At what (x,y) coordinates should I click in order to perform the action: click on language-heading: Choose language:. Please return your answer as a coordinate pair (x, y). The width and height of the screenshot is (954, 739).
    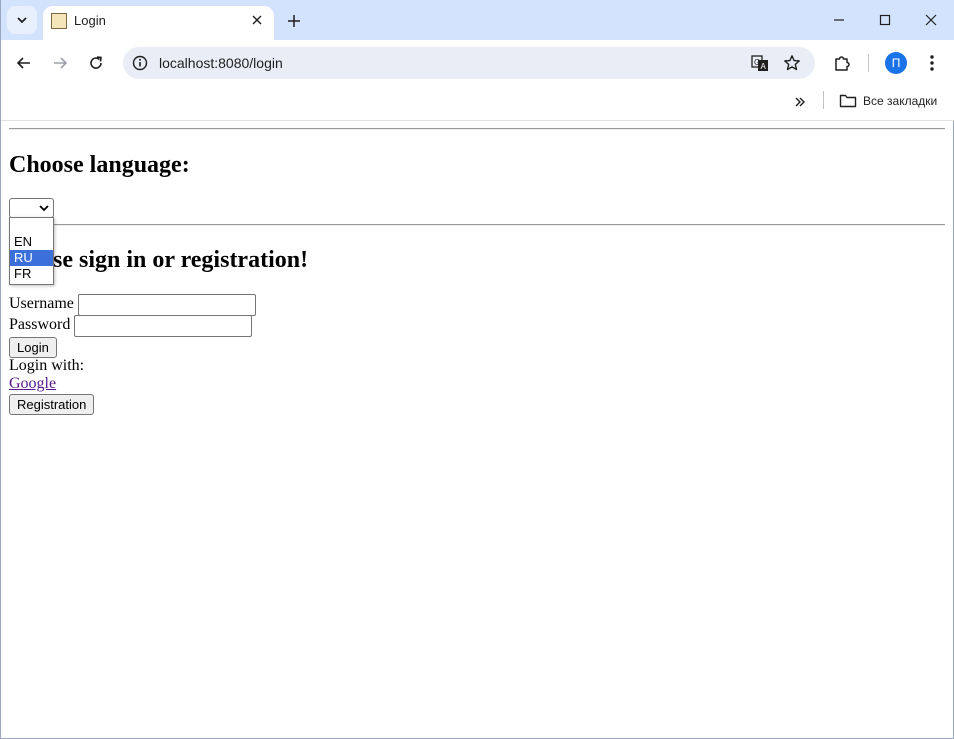
    Looking at the image, I should click on (99, 165).